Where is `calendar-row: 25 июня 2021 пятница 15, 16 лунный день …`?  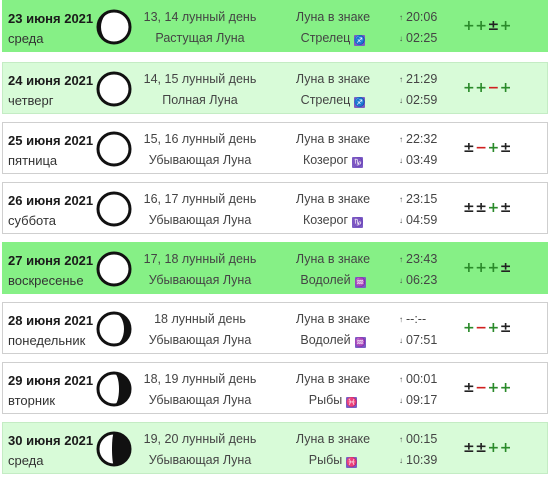 calendar-row: 25 июня 2021 пятница 15, 16 лунный день … is located at coordinates (275, 148).